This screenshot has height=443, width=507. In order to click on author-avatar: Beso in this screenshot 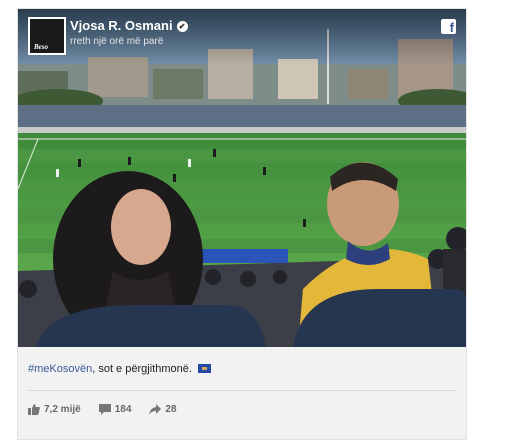, I will do `click(47, 36)`.